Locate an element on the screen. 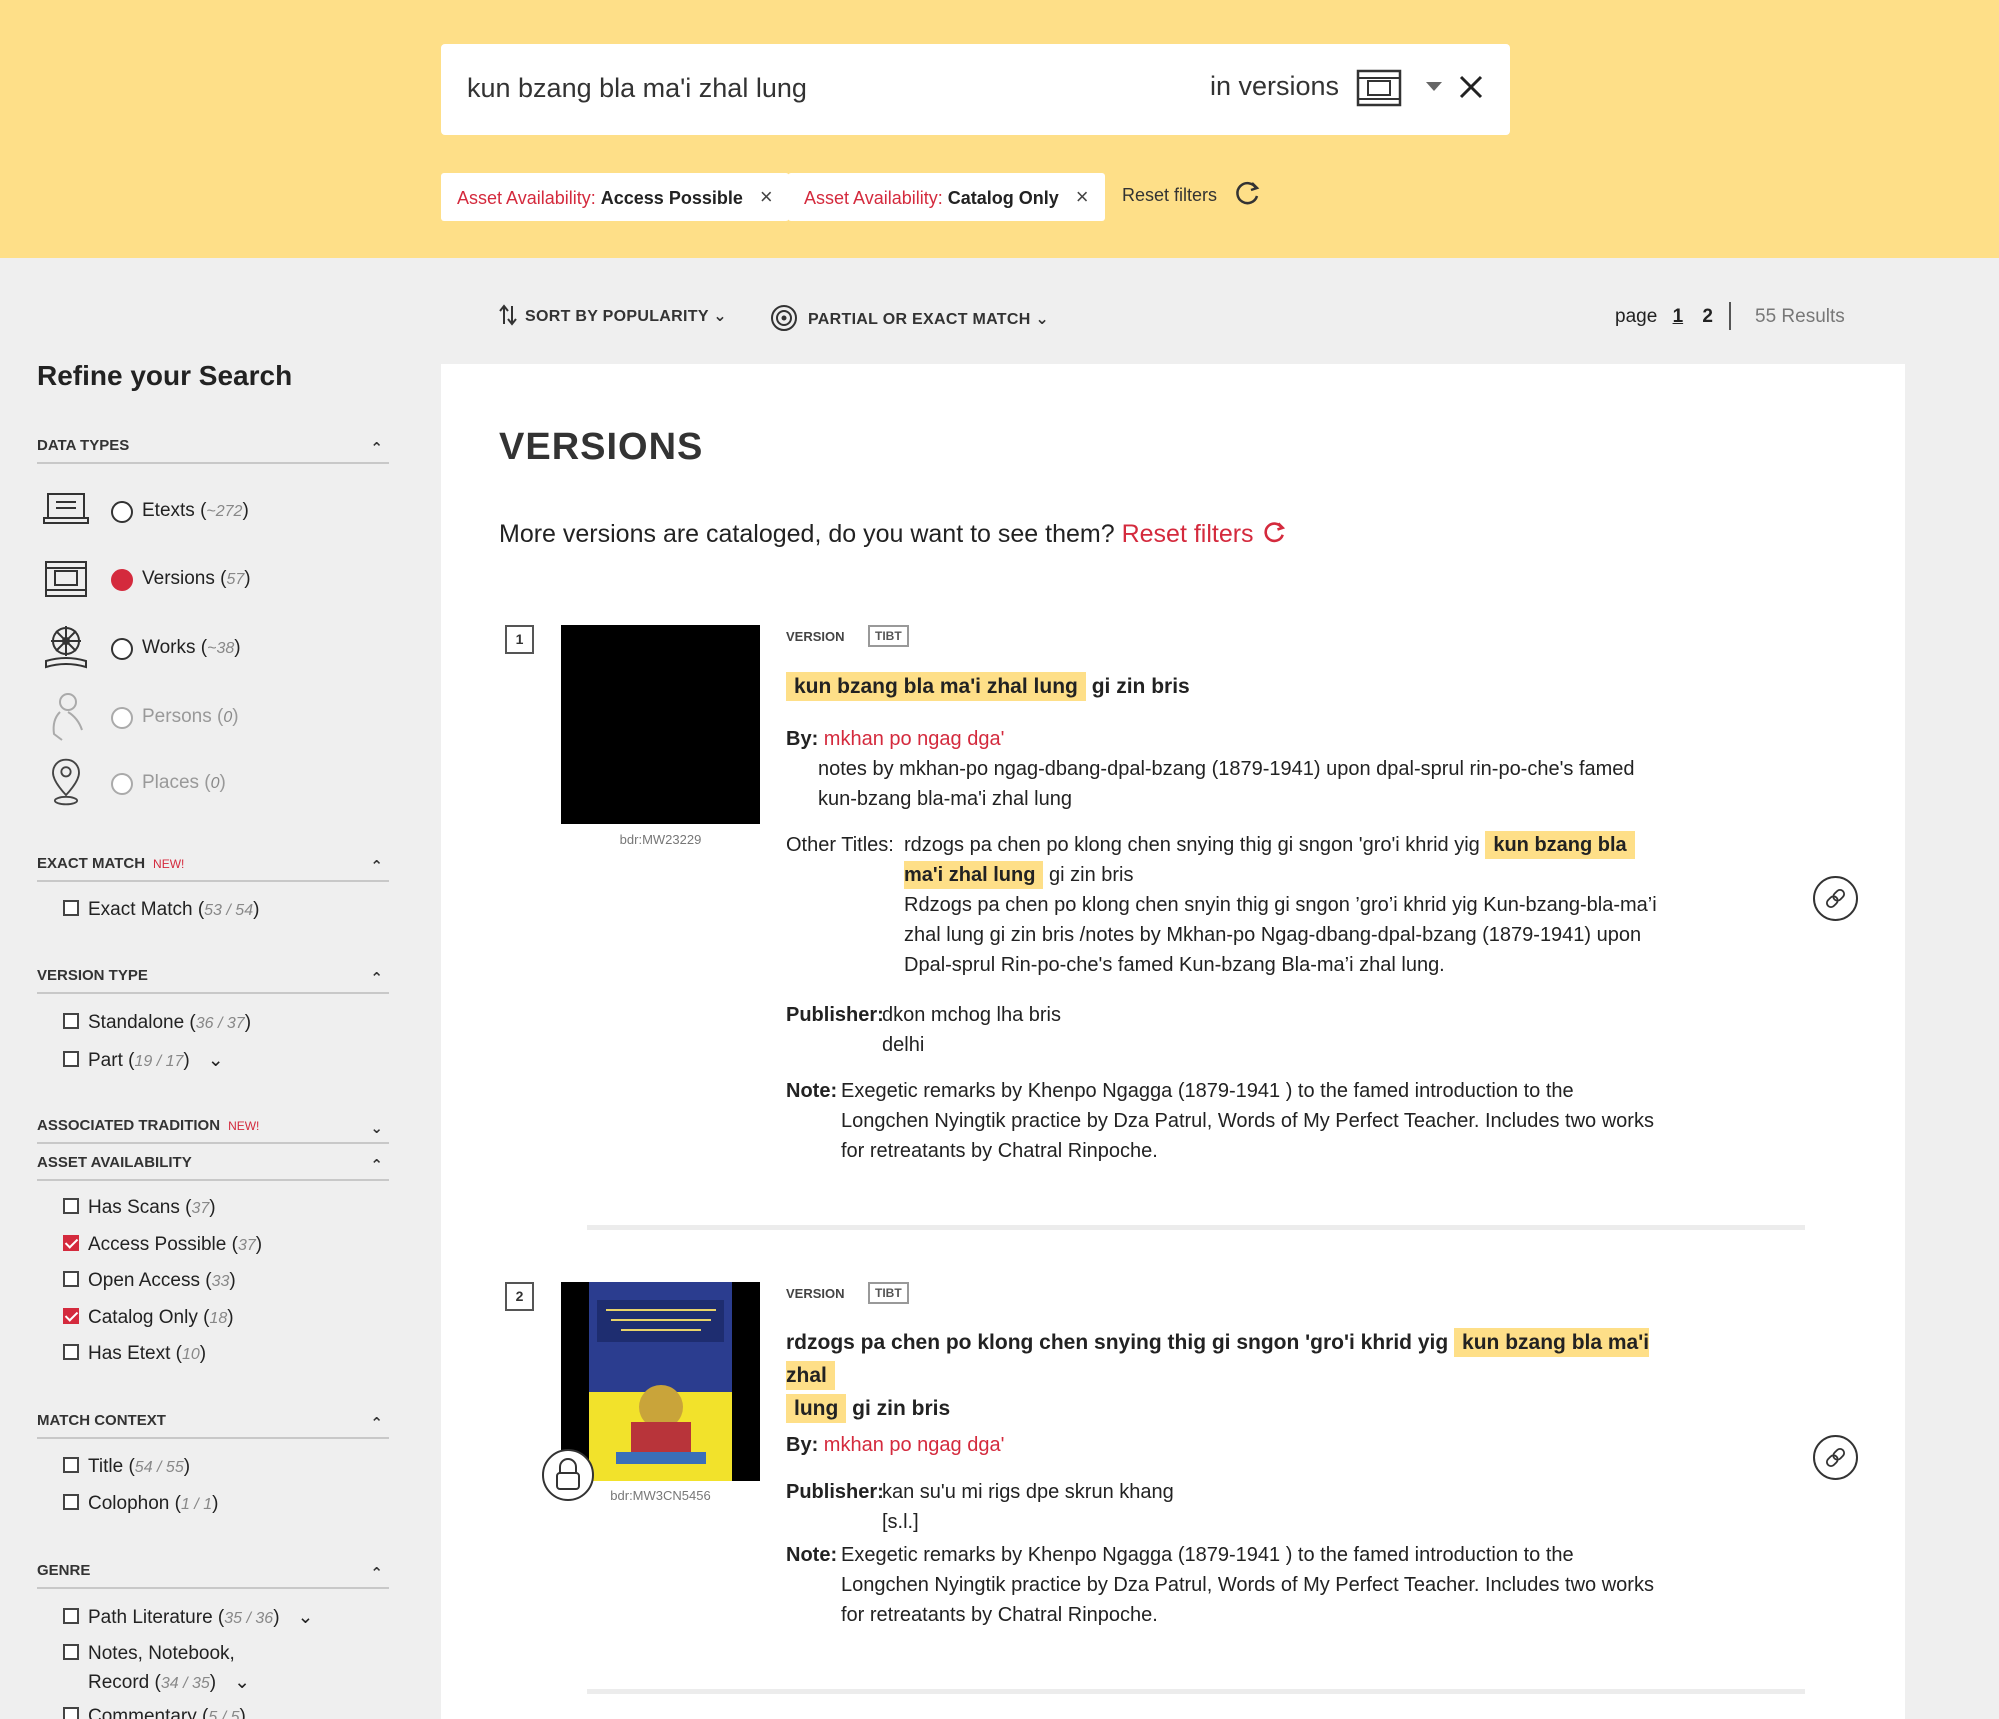 This screenshot has width=1999, height=1719. publisher: kan su'u mi rigs dpe skrun khang [s.l.] is located at coordinates (1028, 1507).